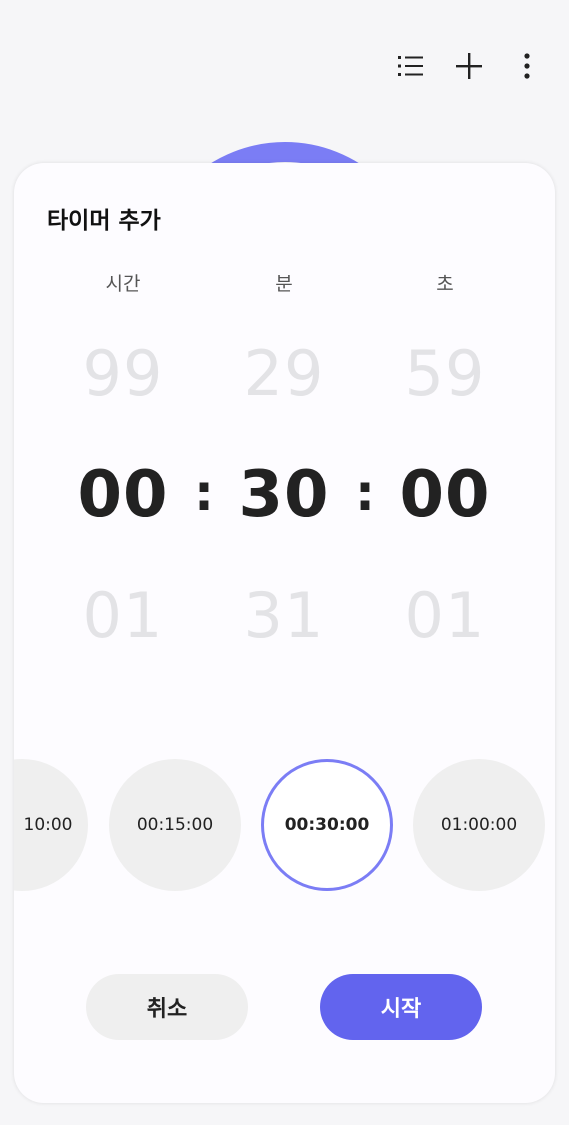  I want to click on list-button, so click(411, 66).